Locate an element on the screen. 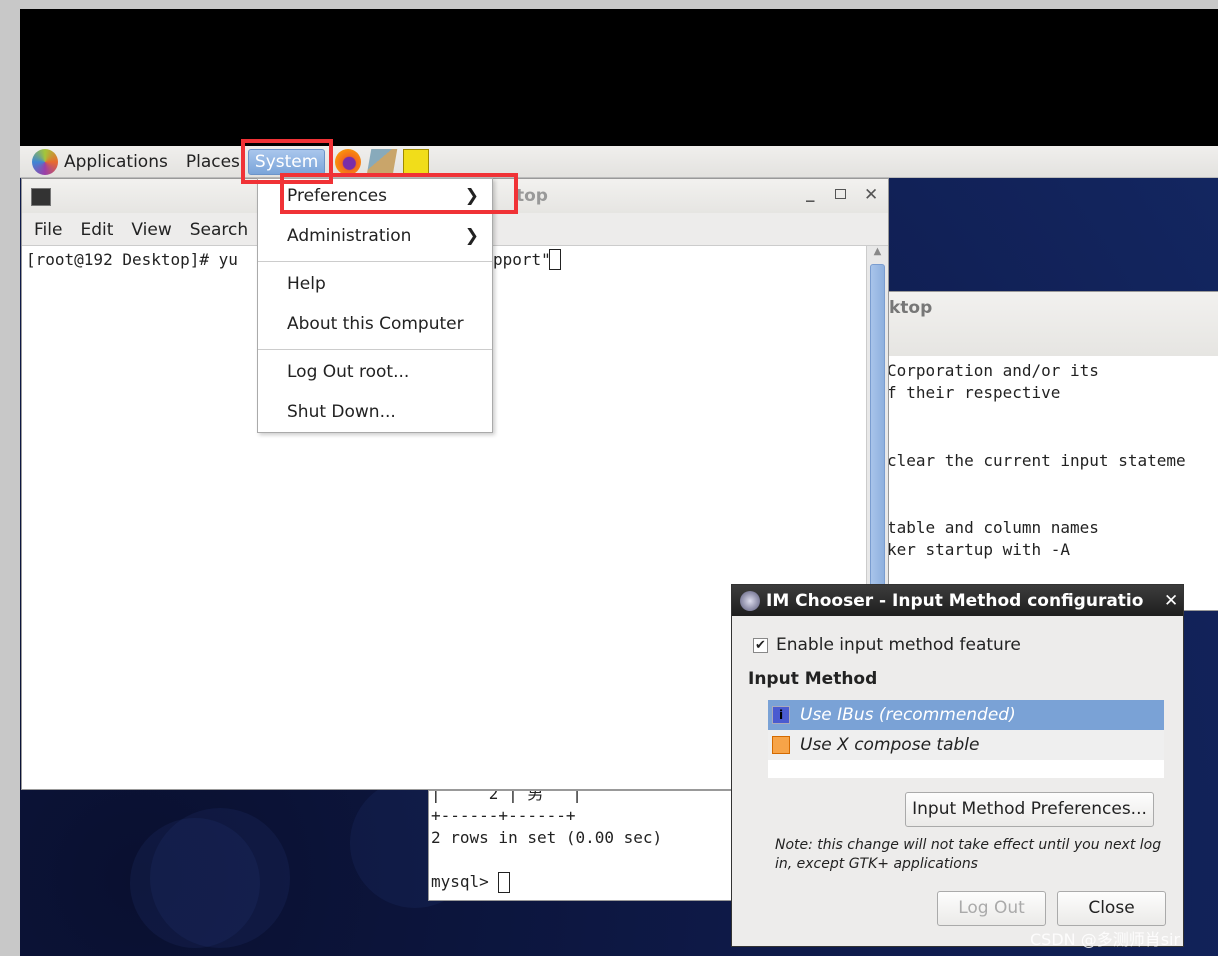 The width and height of the screenshot is (1218, 956). section-heading: Input Method is located at coordinates (813, 679).